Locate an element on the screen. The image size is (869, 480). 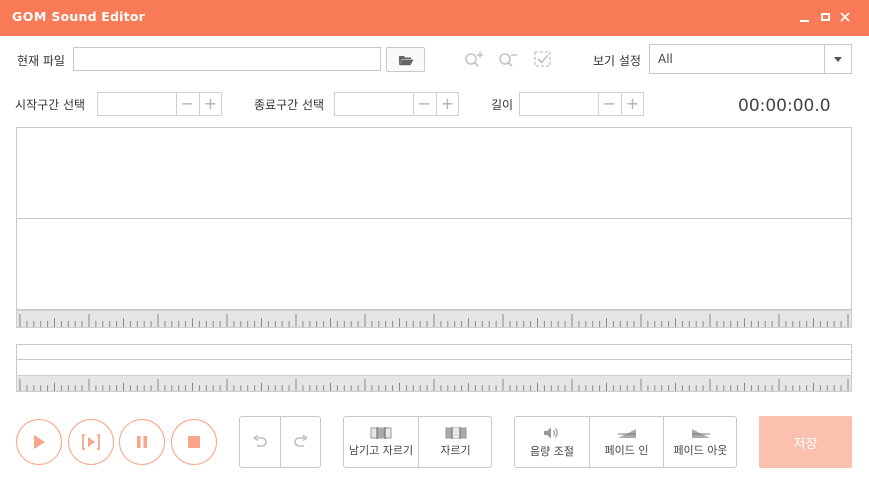
folder-open-icon is located at coordinates (405, 60).